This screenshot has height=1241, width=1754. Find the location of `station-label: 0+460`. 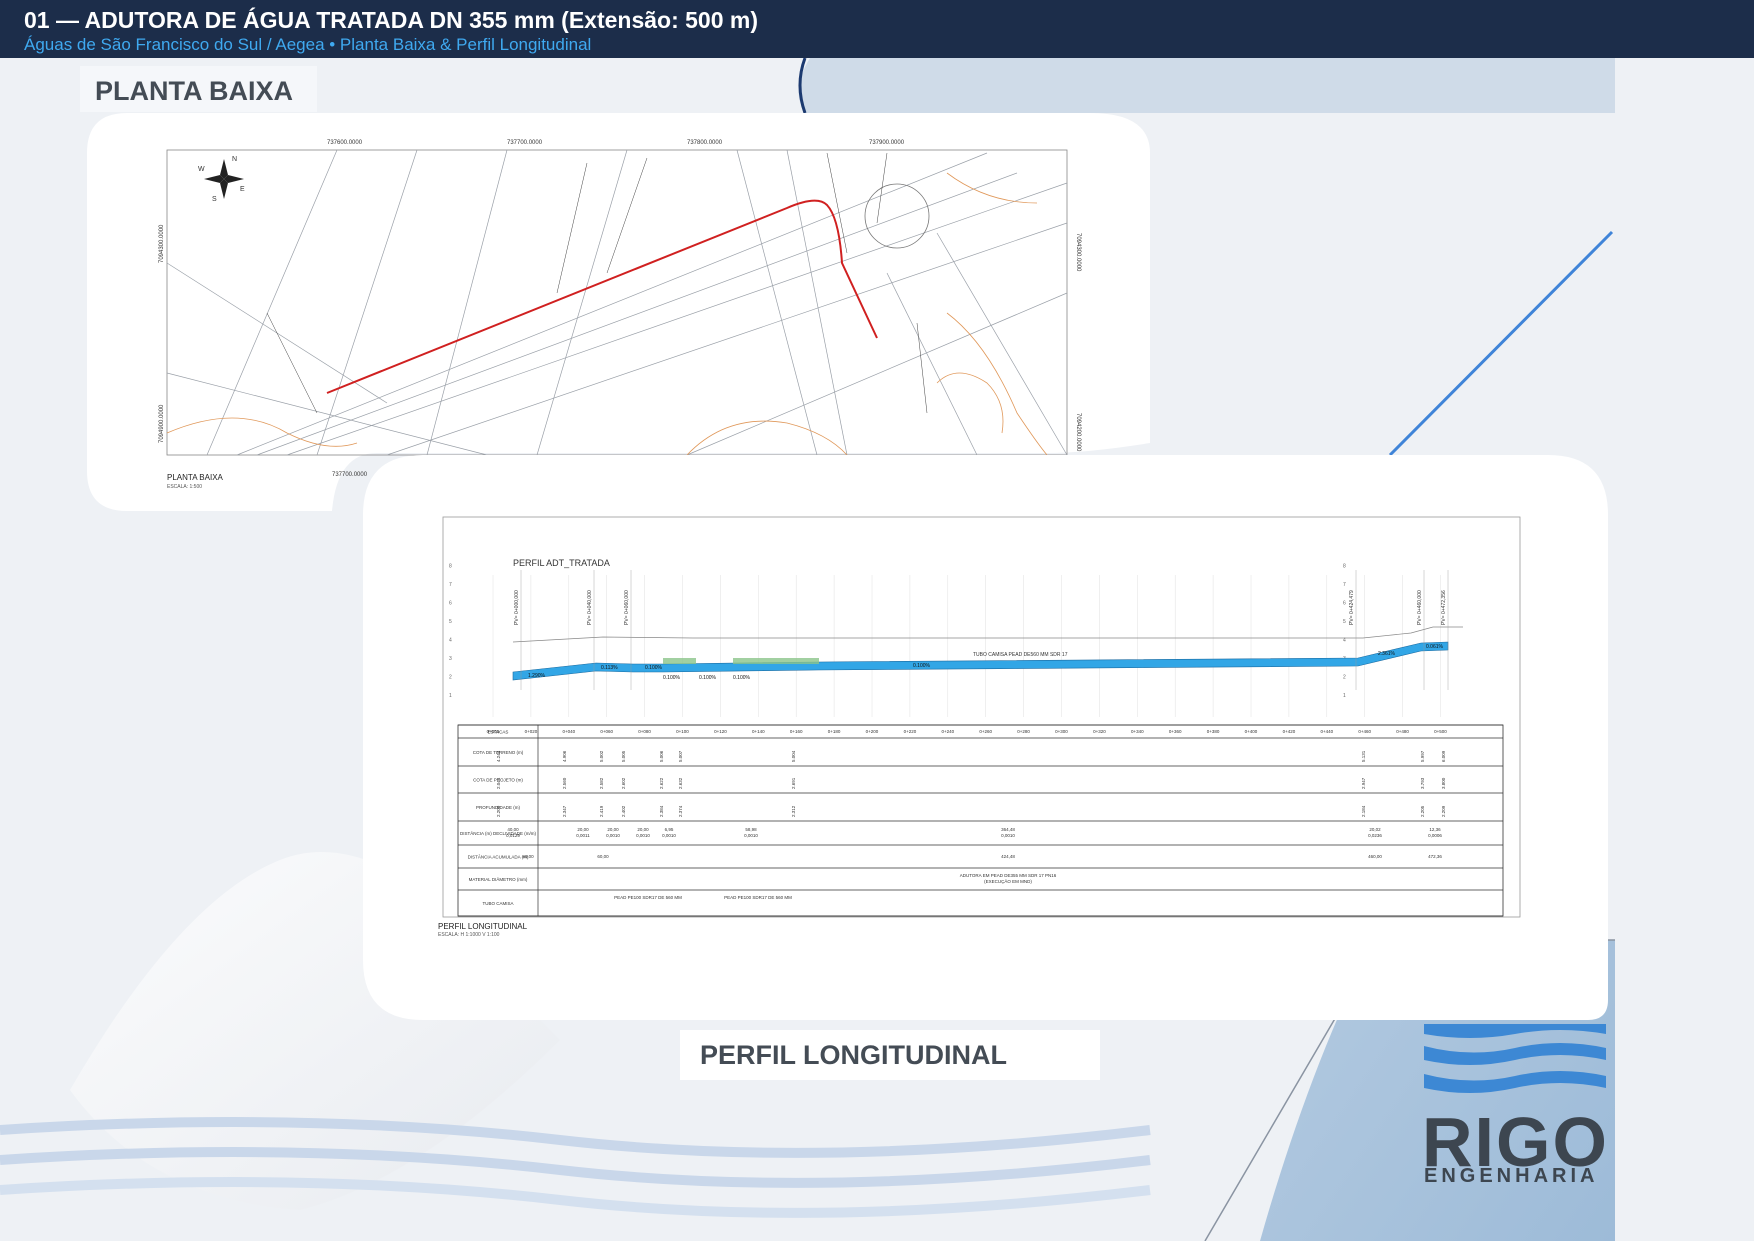

station-label: 0+460 is located at coordinates (1364, 731).